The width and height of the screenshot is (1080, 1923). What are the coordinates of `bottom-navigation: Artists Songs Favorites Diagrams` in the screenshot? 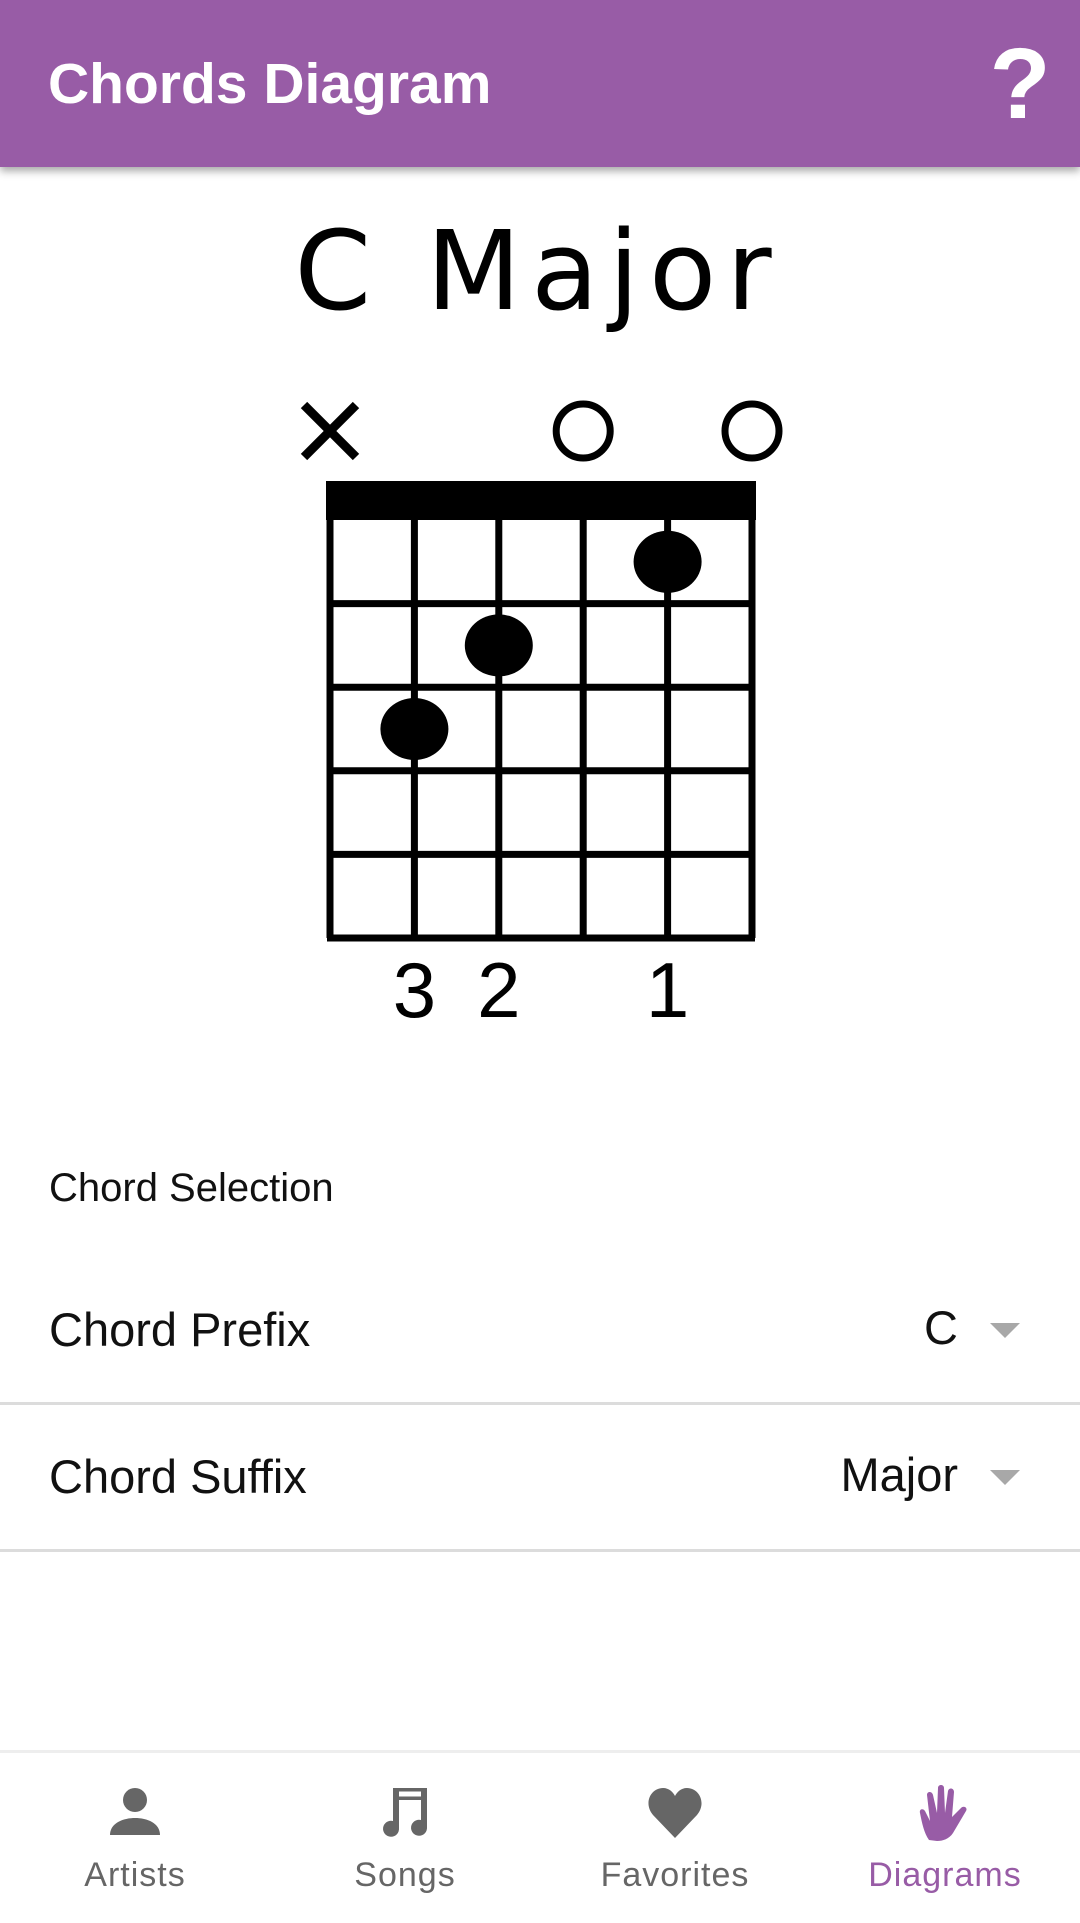 It's located at (540, 1836).